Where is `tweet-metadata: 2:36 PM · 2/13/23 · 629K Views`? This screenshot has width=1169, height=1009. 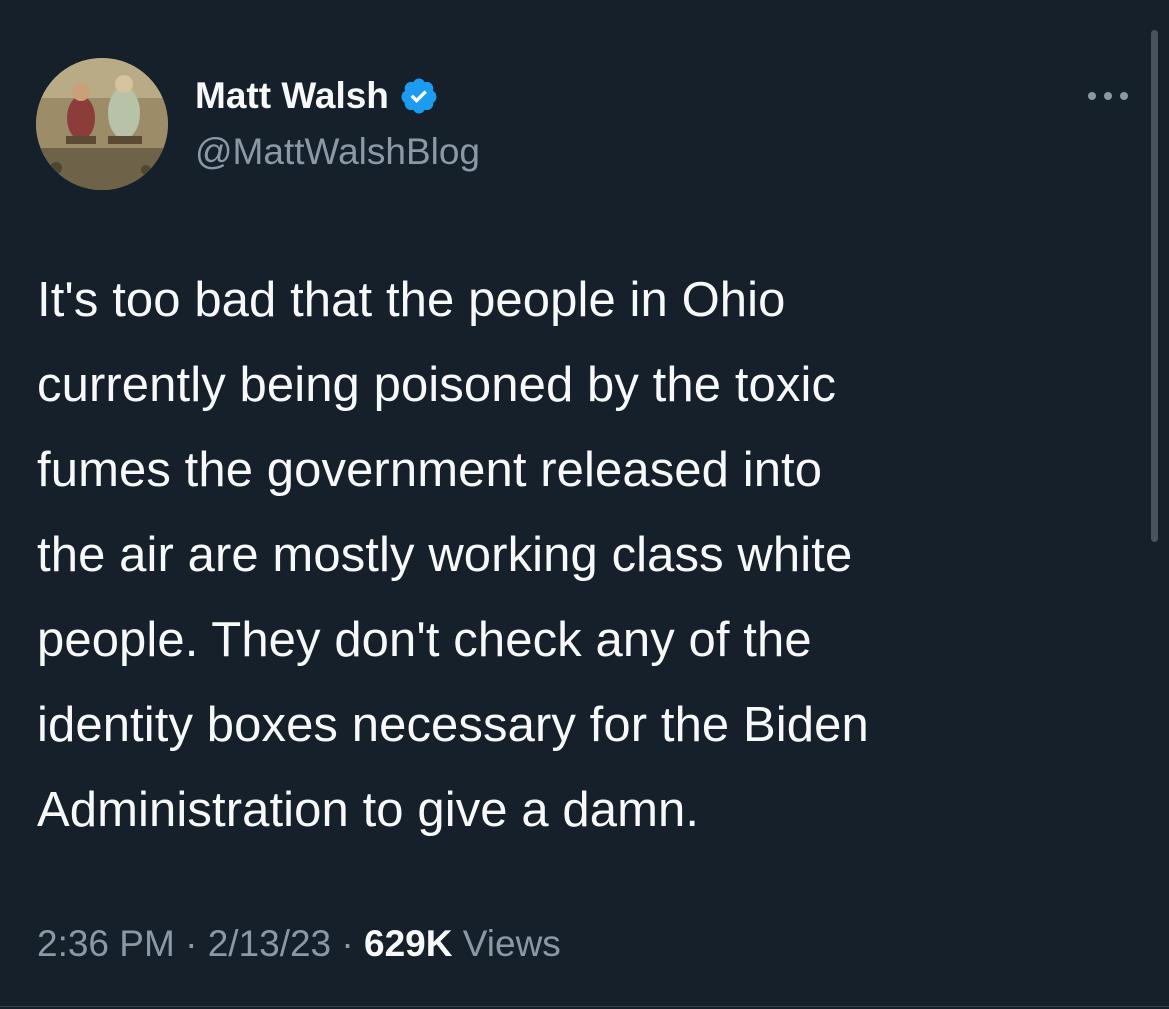
tweet-metadata: 2:36 PM · 2/13/23 · 629K Views is located at coordinates (299, 944).